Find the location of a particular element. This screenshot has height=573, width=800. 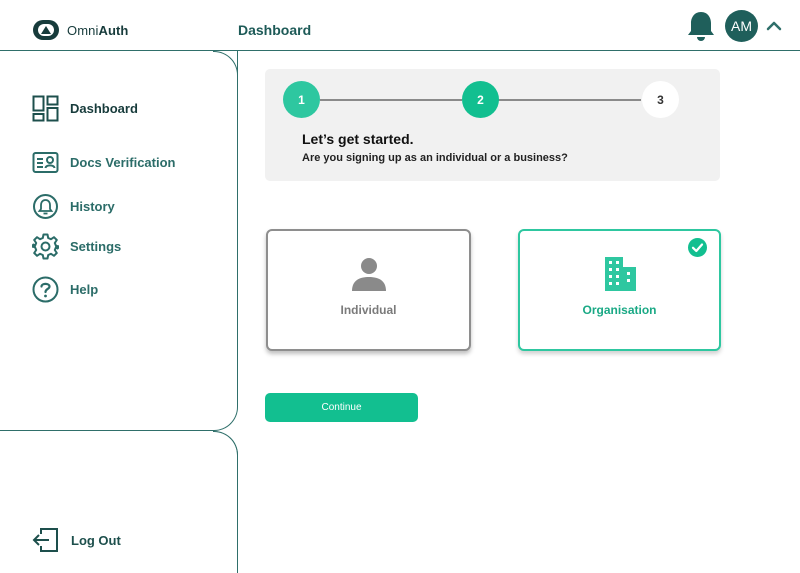

question-circle-icon is located at coordinates (45, 289).